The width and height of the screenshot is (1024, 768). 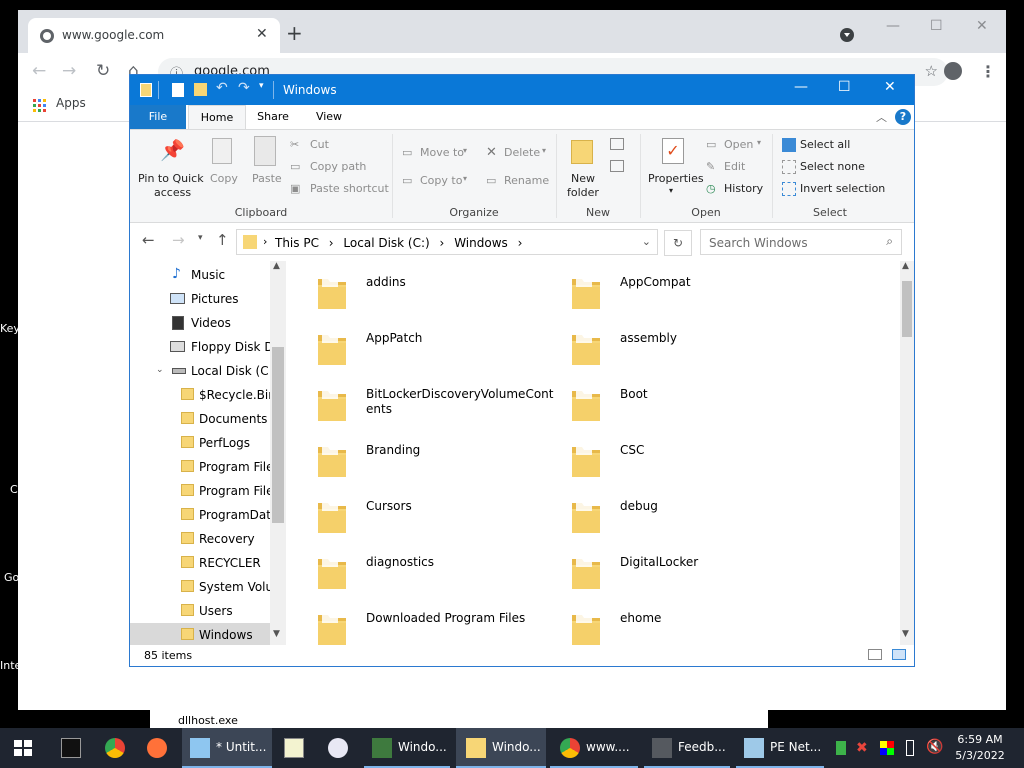 What do you see at coordinates (685, 518) in the screenshot?
I see `file-item: debug` at bounding box center [685, 518].